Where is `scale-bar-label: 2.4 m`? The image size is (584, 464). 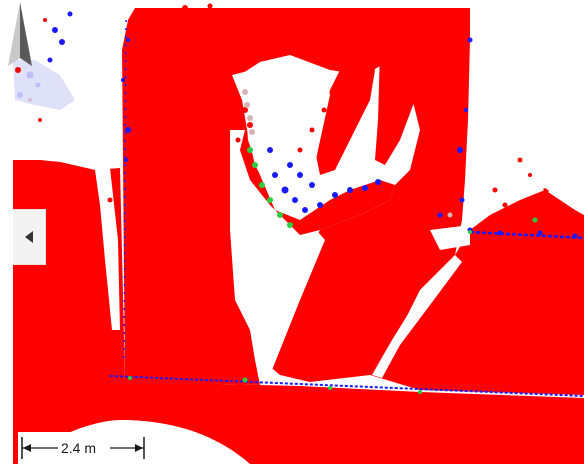
scale-bar-label: 2.4 m is located at coordinates (79, 448).